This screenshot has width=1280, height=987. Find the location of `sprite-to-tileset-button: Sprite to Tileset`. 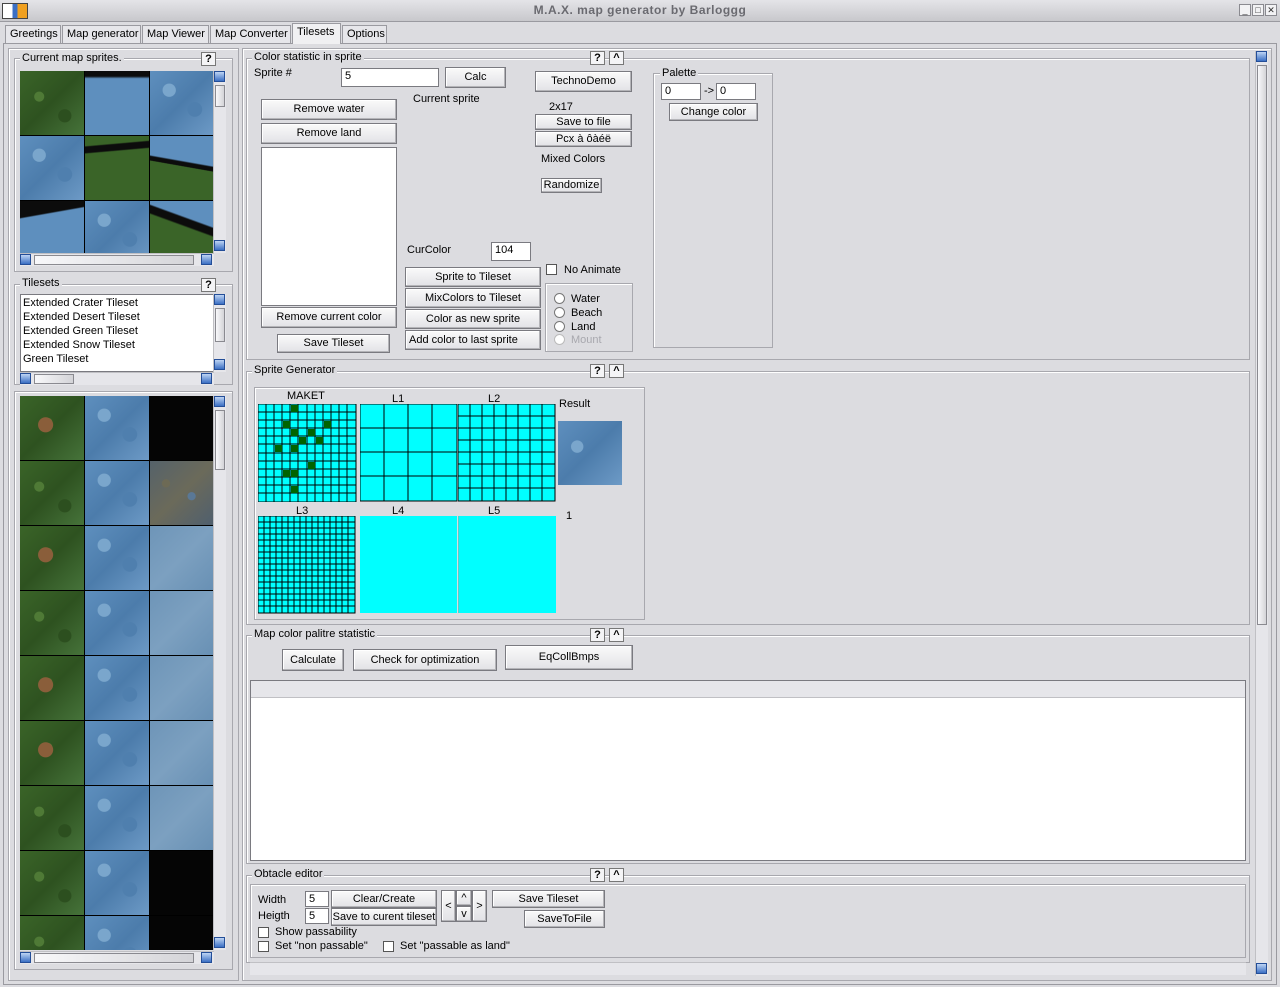

sprite-to-tileset-button: Sprite to Tileset is located at coordinates (473, 277).